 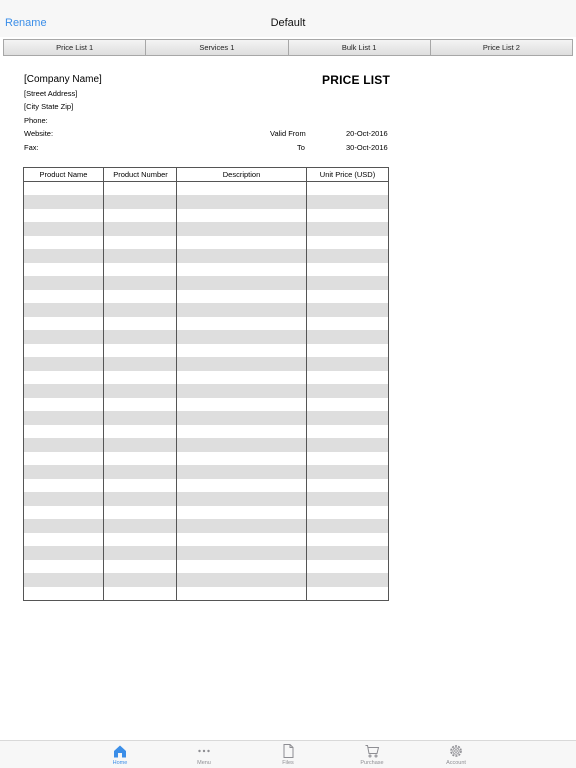 I want to click on to-label: To, so click(x=301, y=147).